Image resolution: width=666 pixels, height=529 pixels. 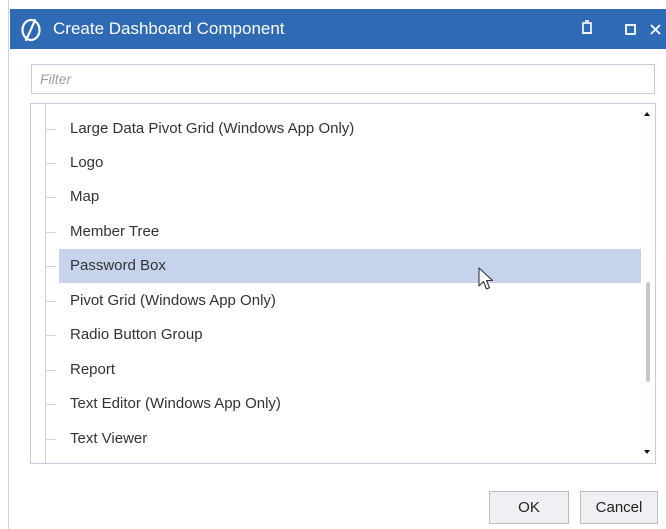 What do you see at coordinates (647, 114) in the screenshot?
I see `scroll-up-arrow-icon` at bounding box center [647, 114].